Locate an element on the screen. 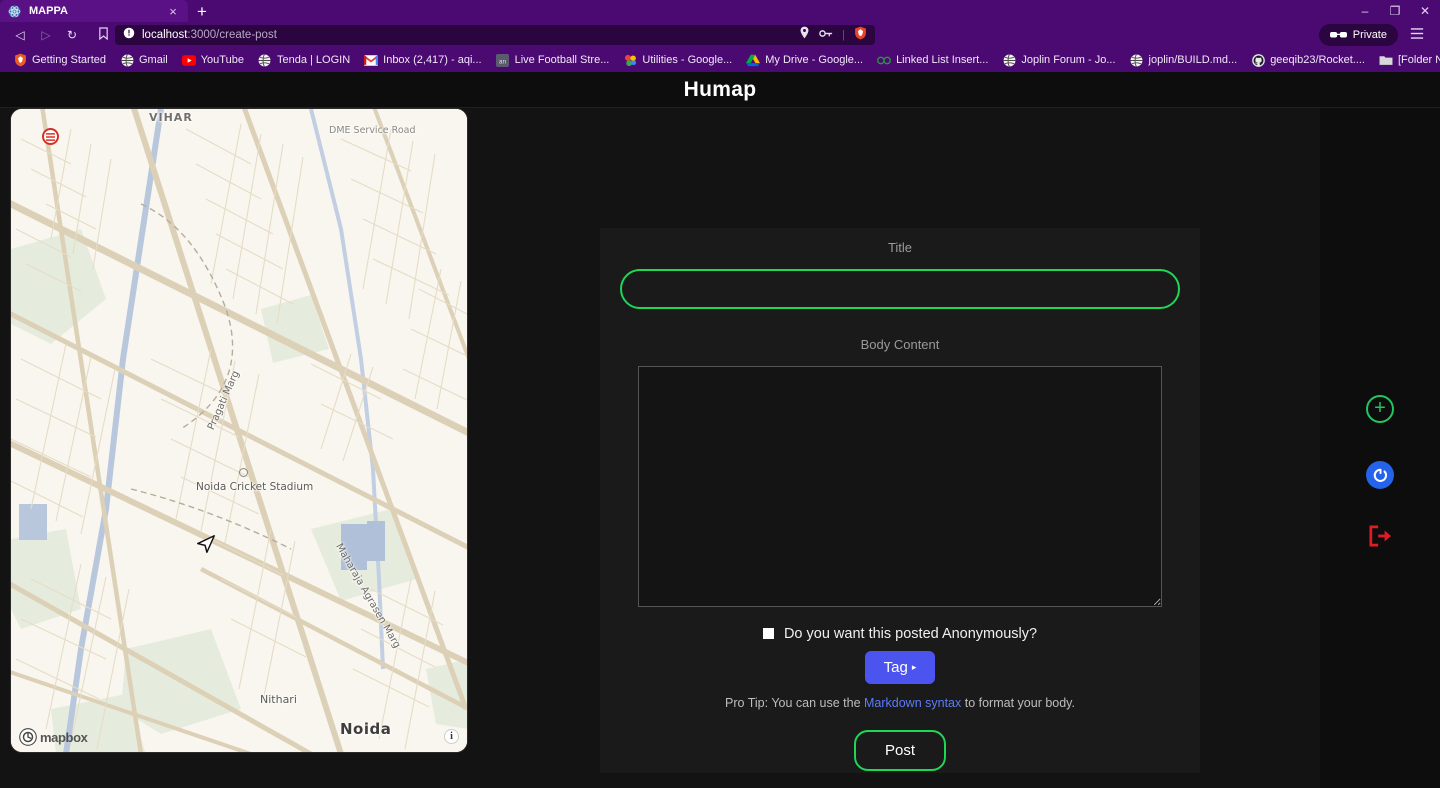 The image size is (1440, 788). close-tab-icon: × is located at coordinates (173, 11).